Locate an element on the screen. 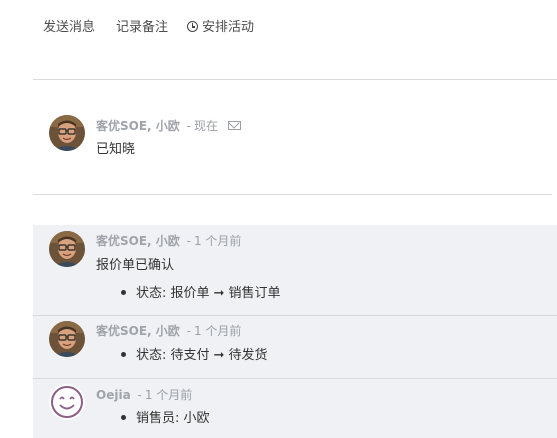 The image size is (557, 438). message-meta: 客优SOE, 小欧 - 现在 is located at coordinates (168, 125).